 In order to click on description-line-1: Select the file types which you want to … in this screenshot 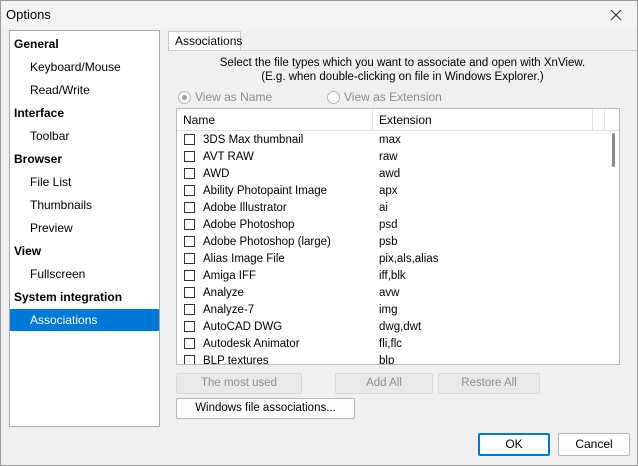, I will do `click(402, 63)`.